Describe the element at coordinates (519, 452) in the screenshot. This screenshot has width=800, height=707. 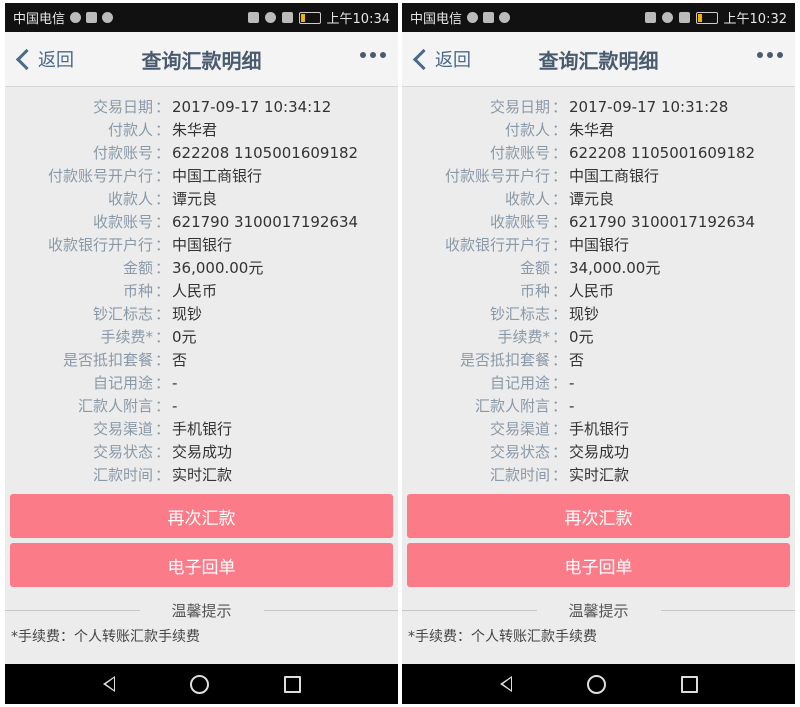
I see `field-label: 交易状态` at that location.